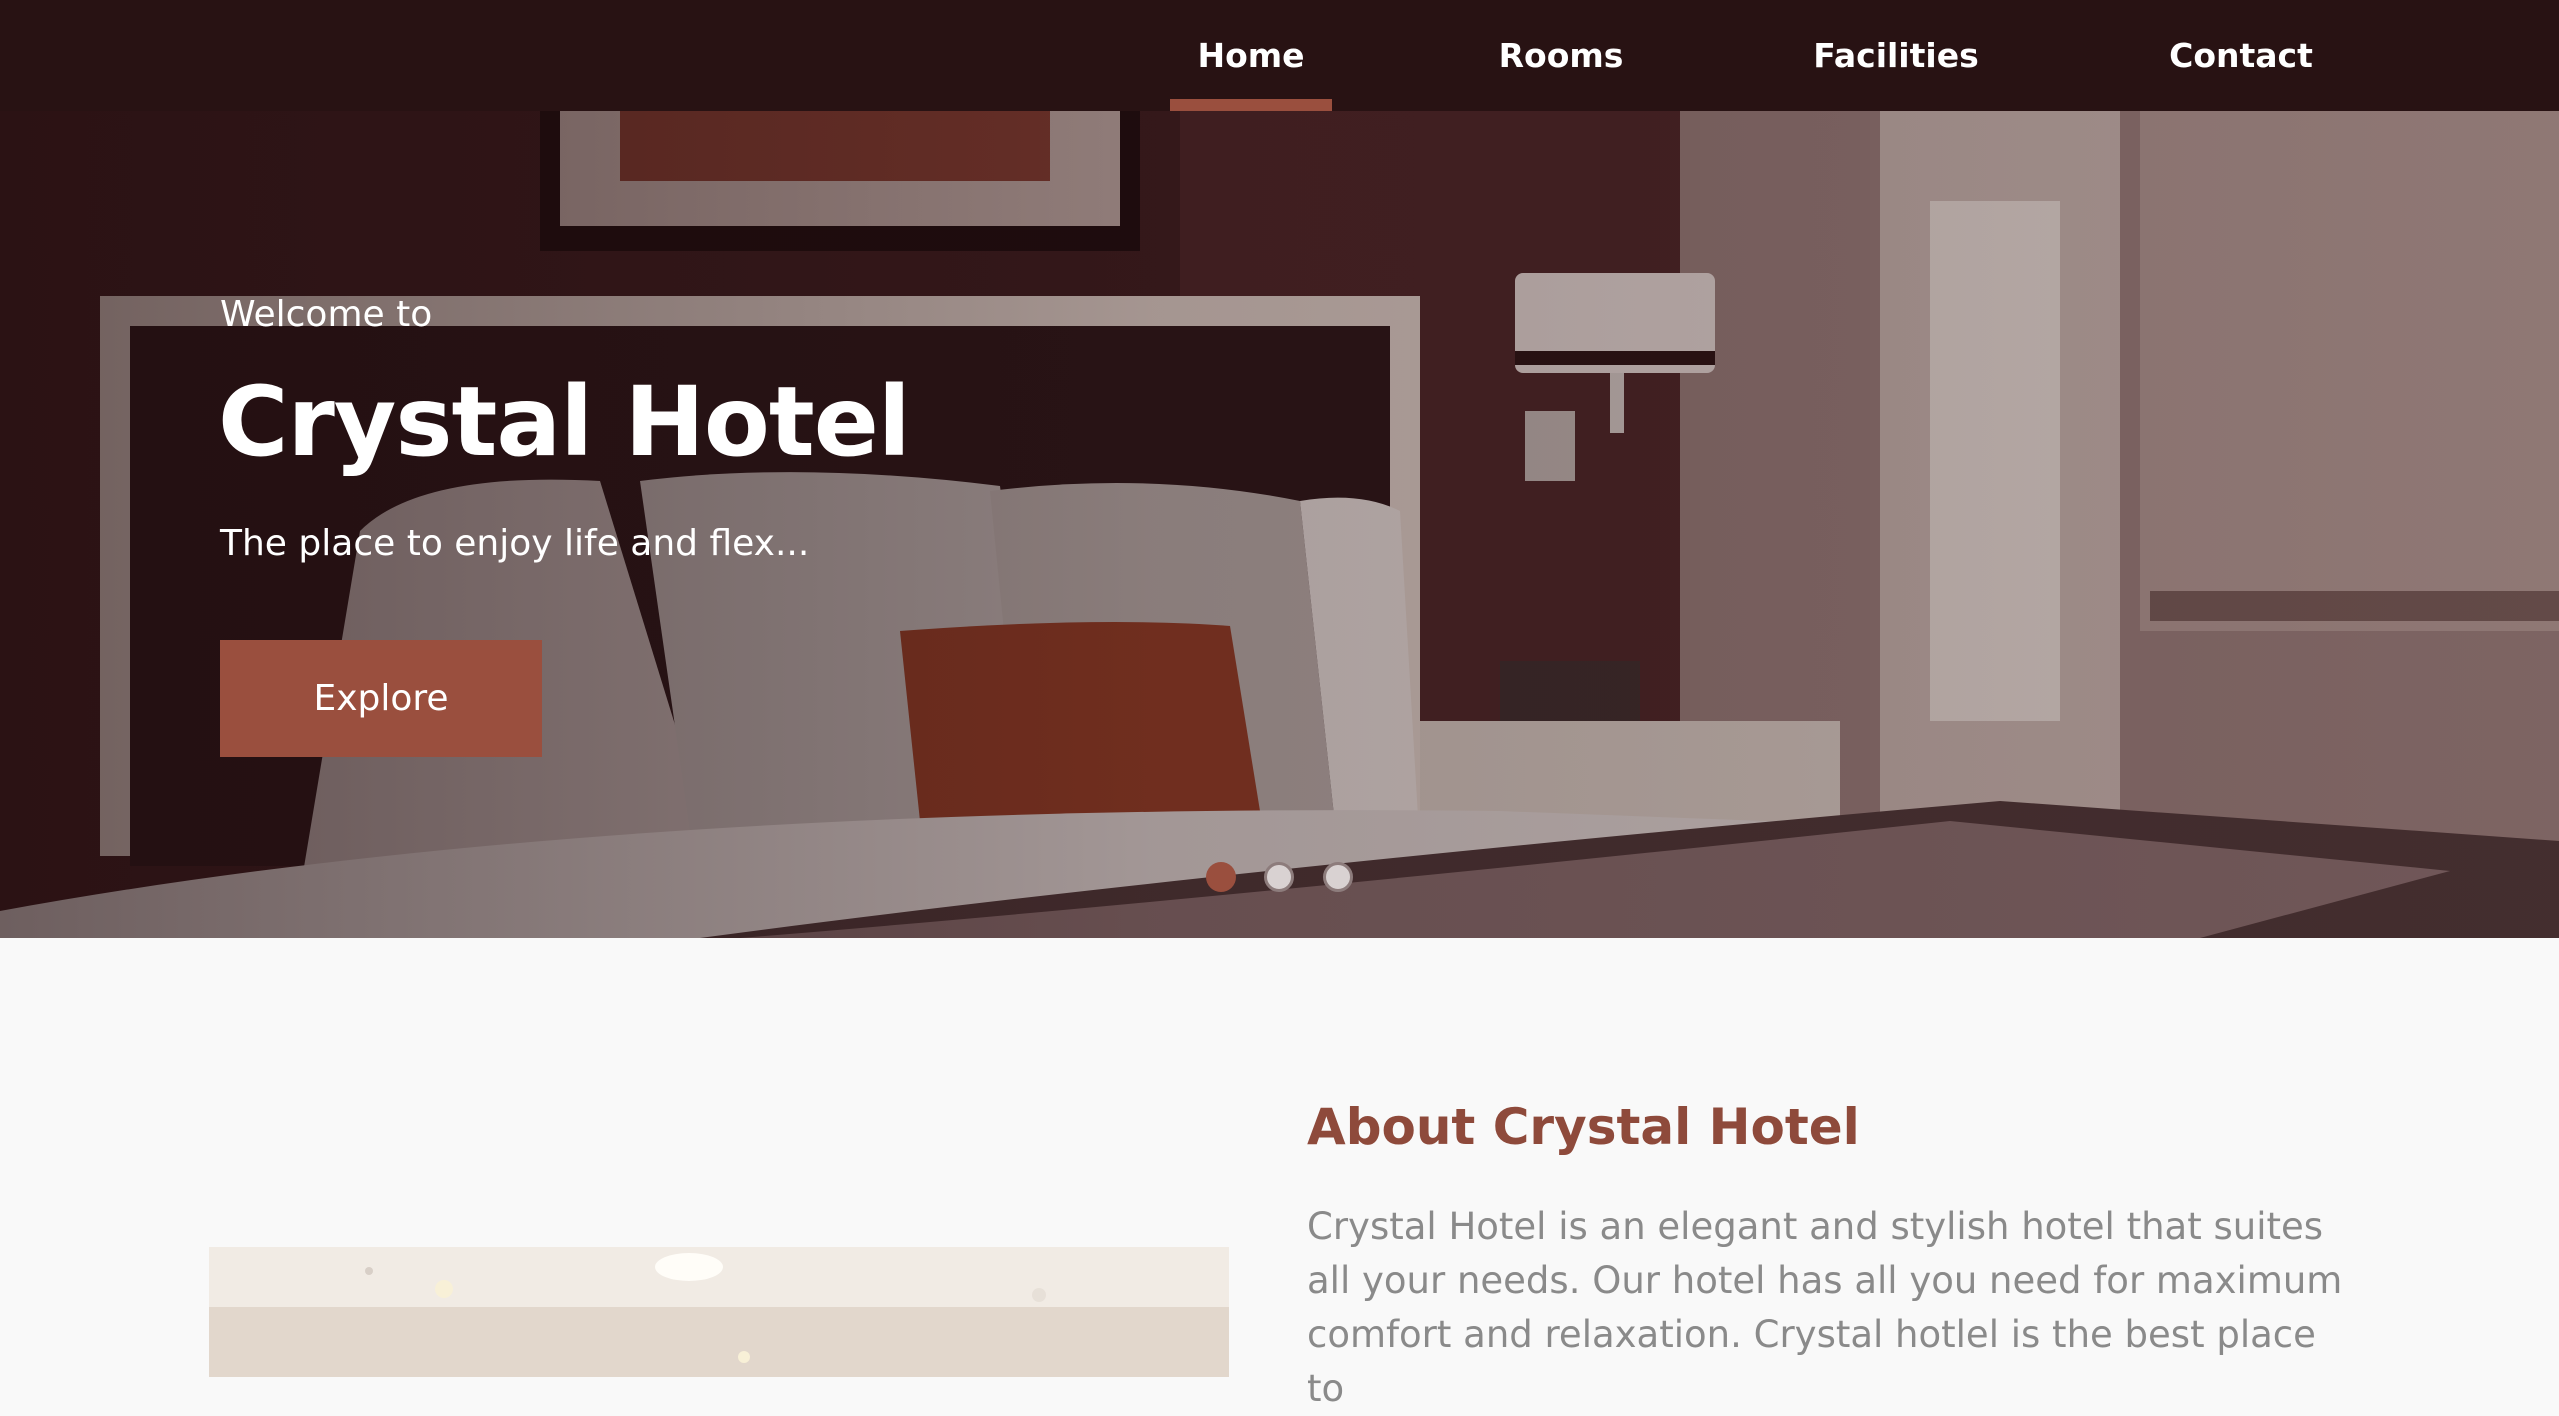 The height and width of the screenshot is (1416, 2559). Describe the element at coordinates (1896, 55) in the screenshot. I see `nav-item-facilities: Facilities` at that location.